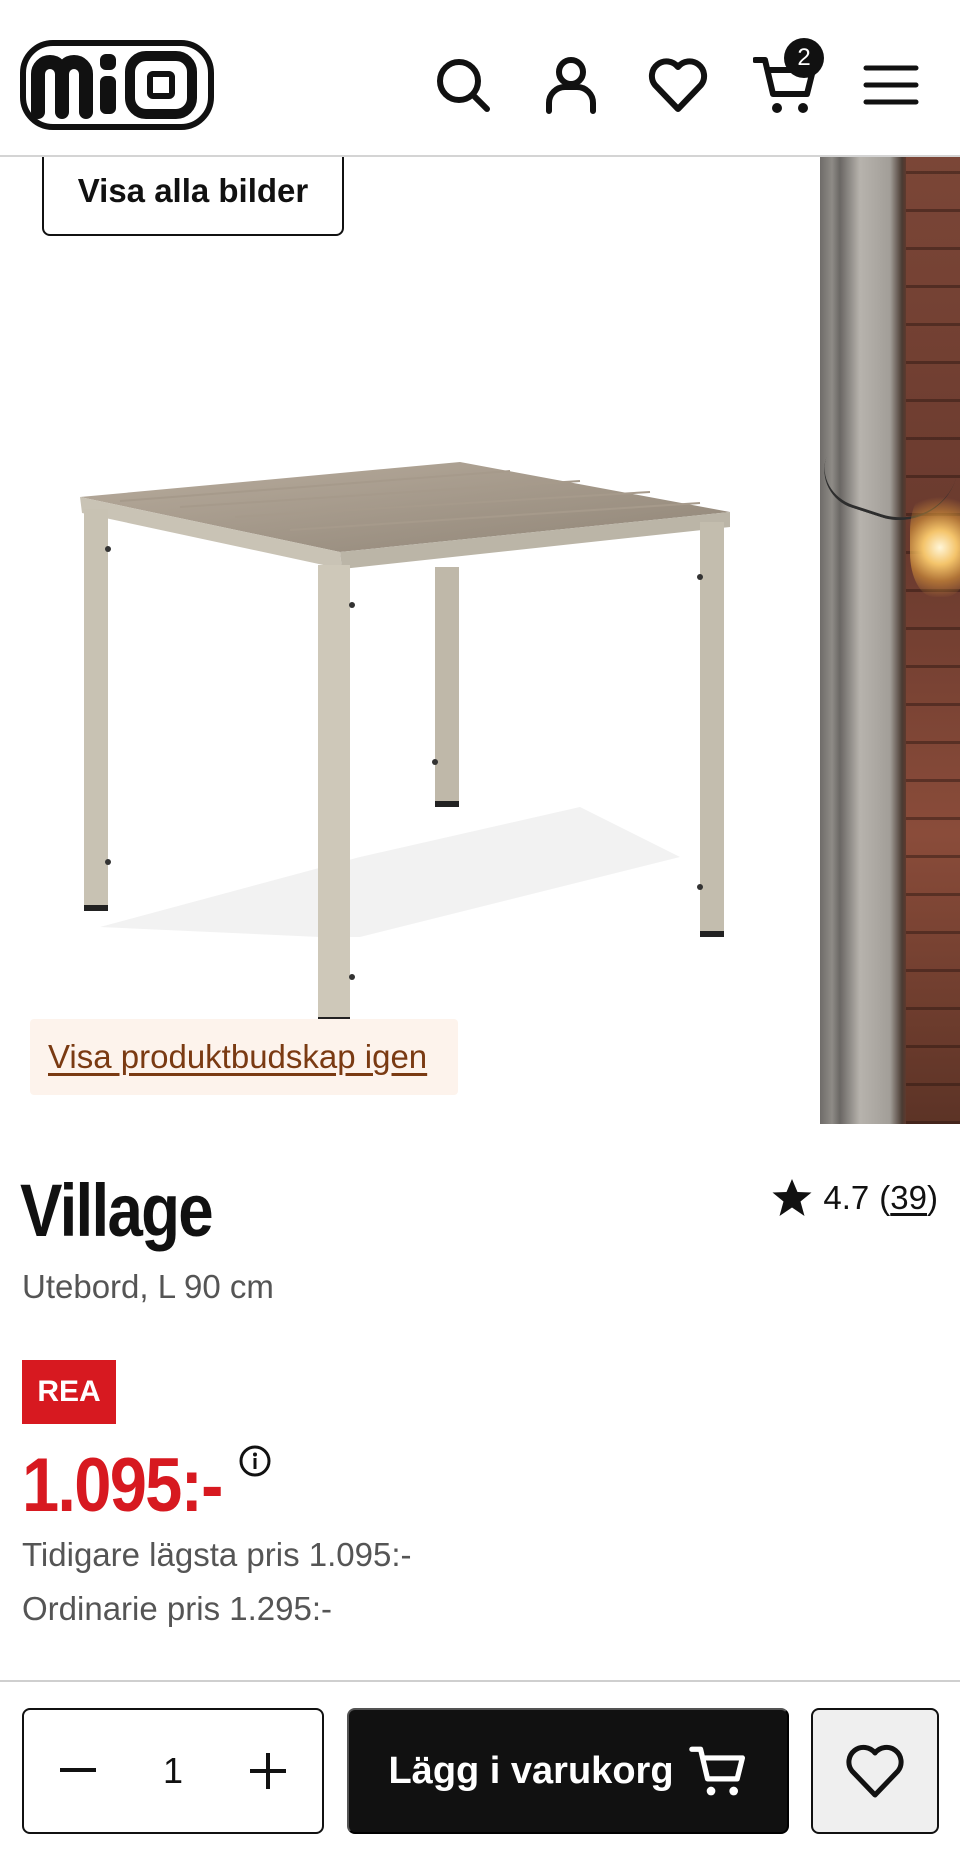 Image resolution: width=960 pixels, height=1854 pixels. I want to click on add-to-cart-button: Lägg i varukorg, so click(568, 1771).